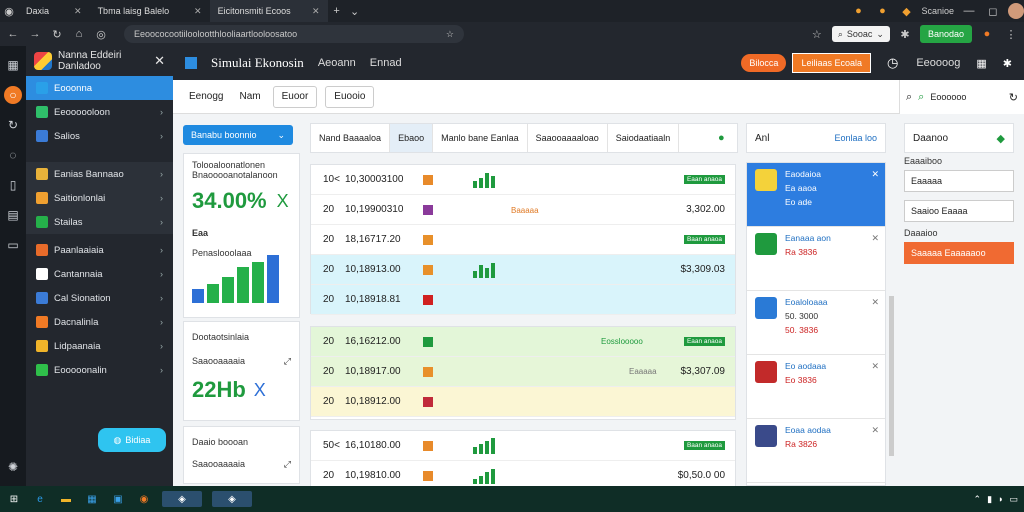 The image size is (1024, 512). I want to click on home-icon: ○, so click(13, 95).